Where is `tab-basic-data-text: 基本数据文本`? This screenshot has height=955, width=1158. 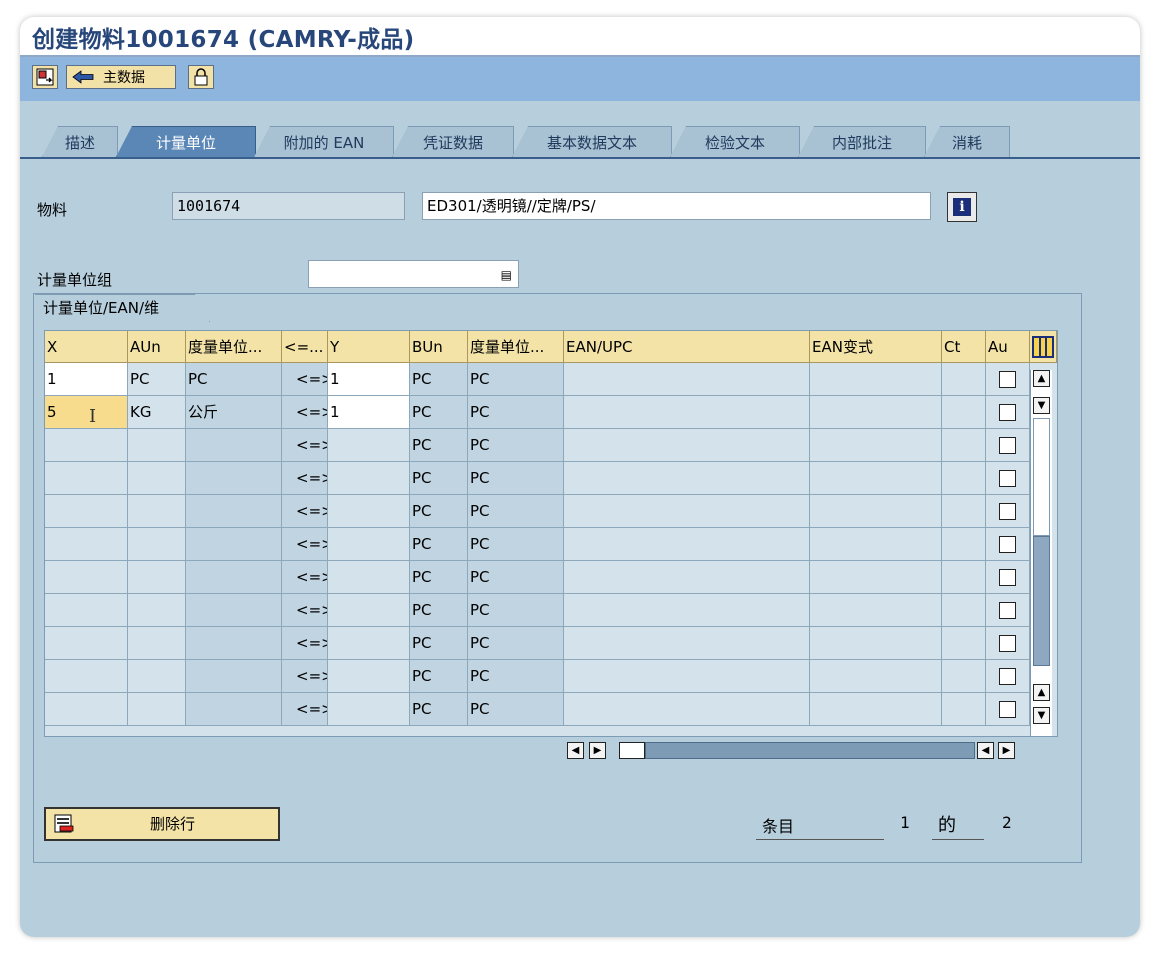 tab-basic-data-text: 基本数据文本 is located at coordinates (592, 141).